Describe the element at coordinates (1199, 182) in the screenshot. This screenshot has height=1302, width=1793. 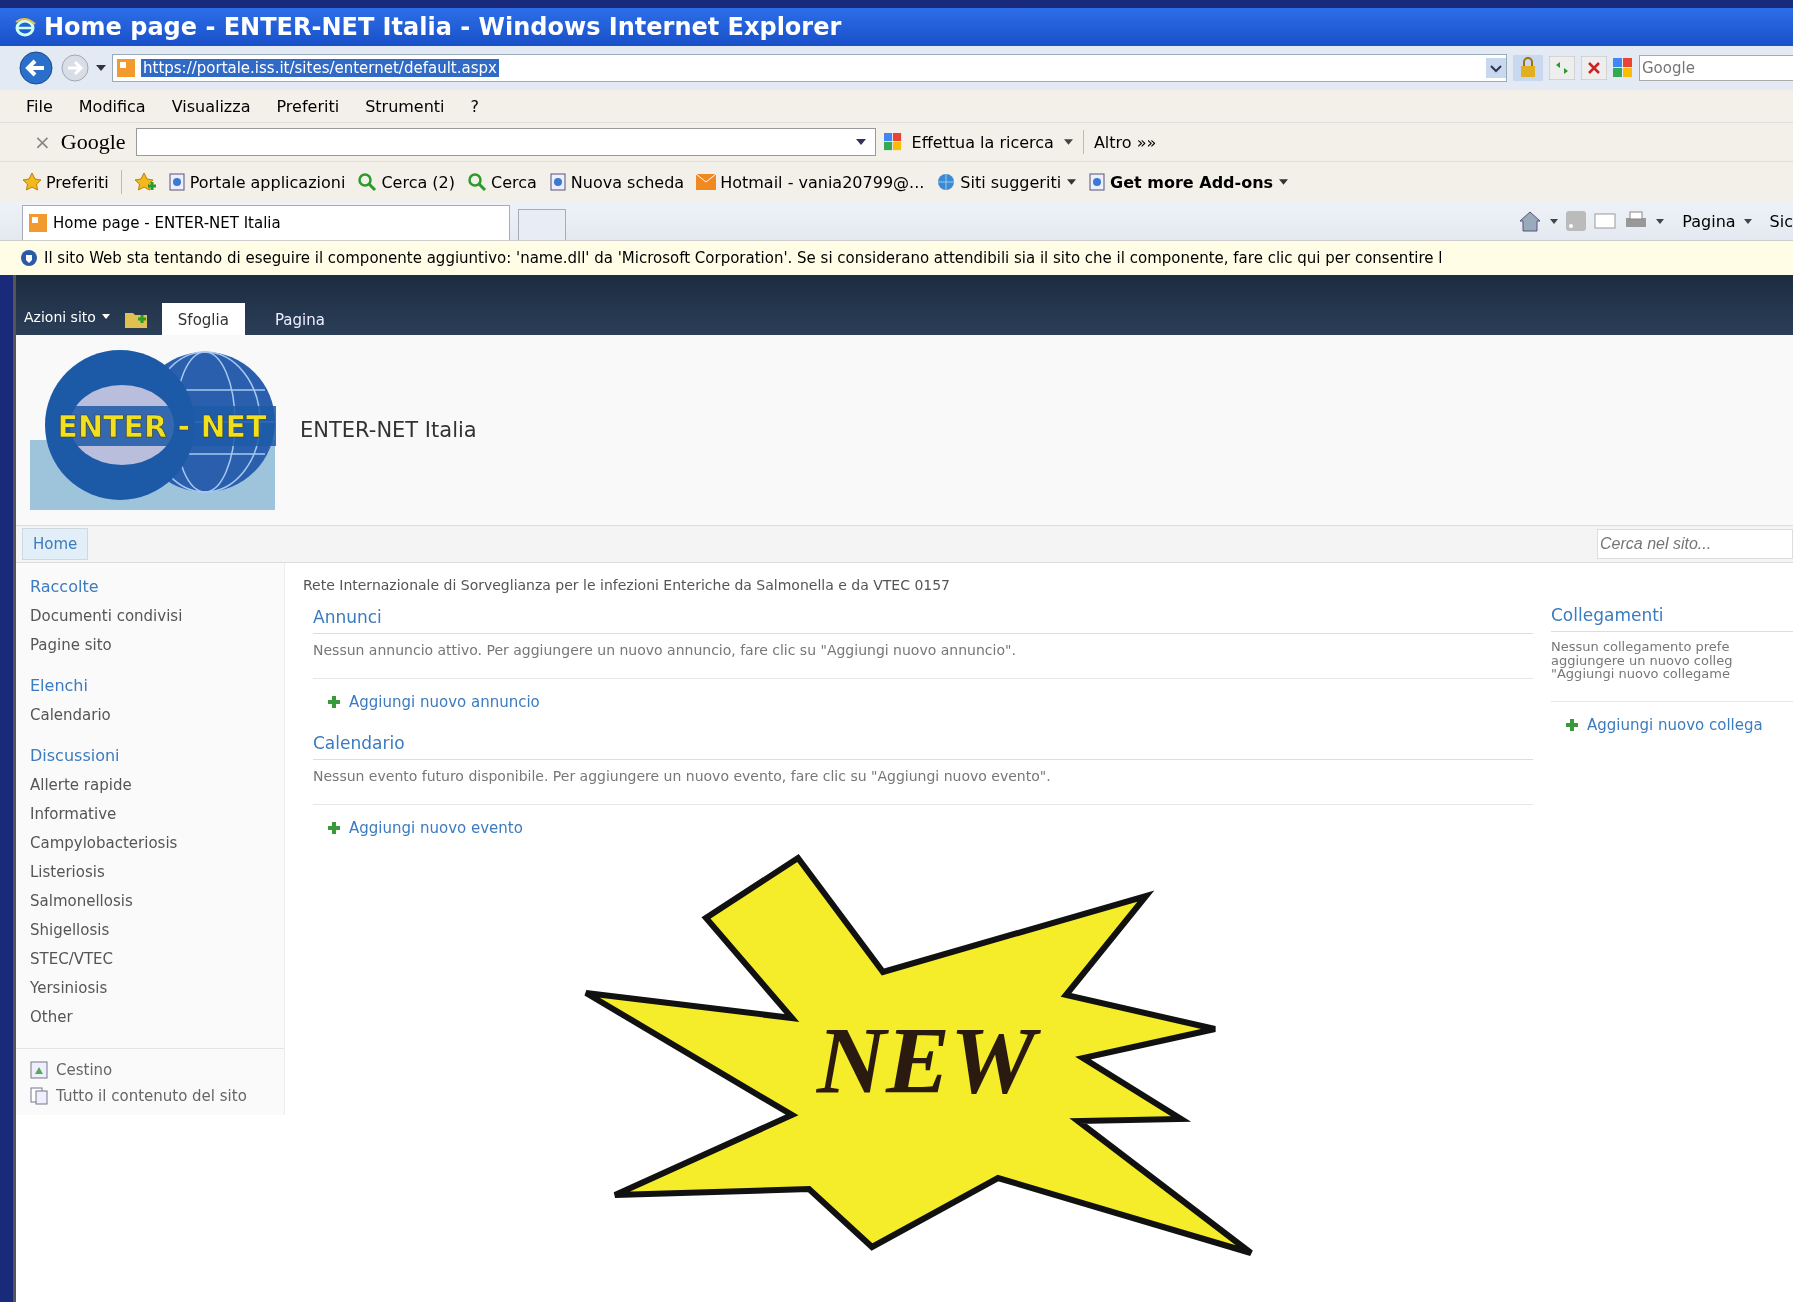
I see `favorites-link: Get more Add-ons` at that location.